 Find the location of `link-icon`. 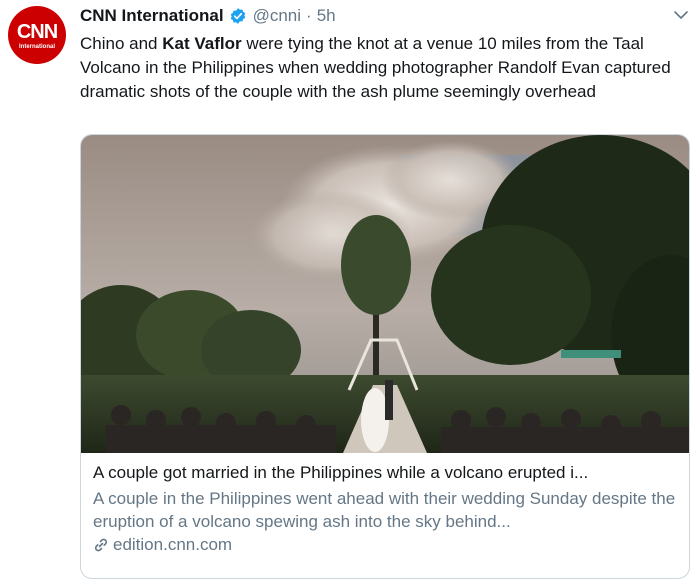

link-icon is located at coordinates (101, 545).